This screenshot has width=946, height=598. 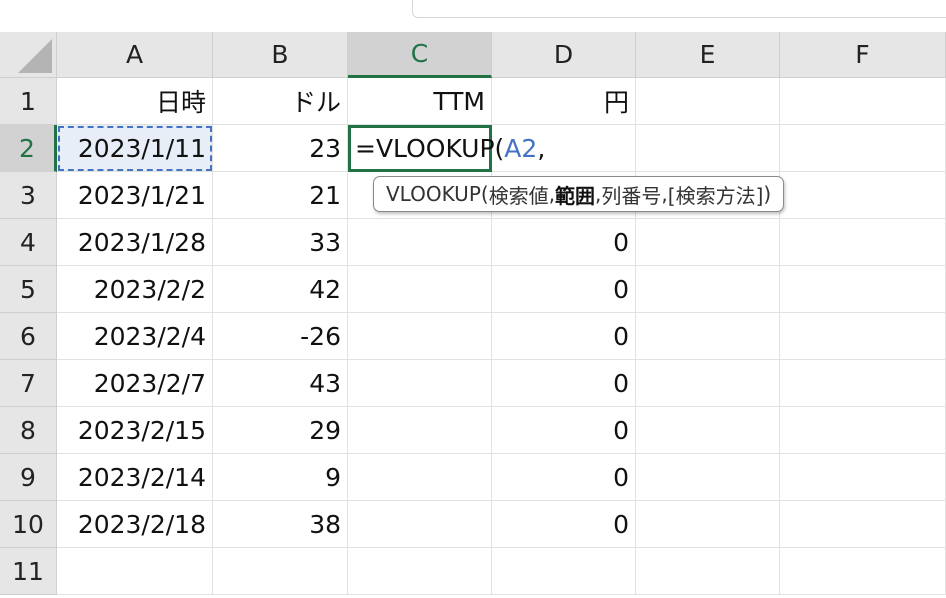 What do you see at coordinates (708, 477) in the screenshot?
I see `cell-e9` at bounding box center [708, 477].